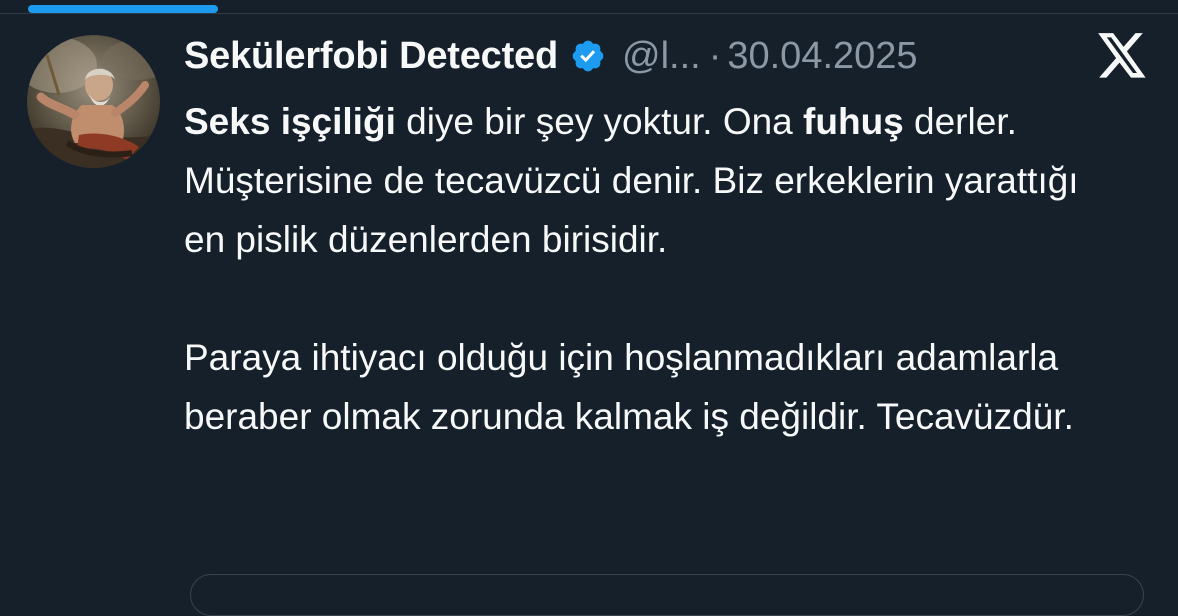  I want to click on active-tab-indicator, so click(123, 9).